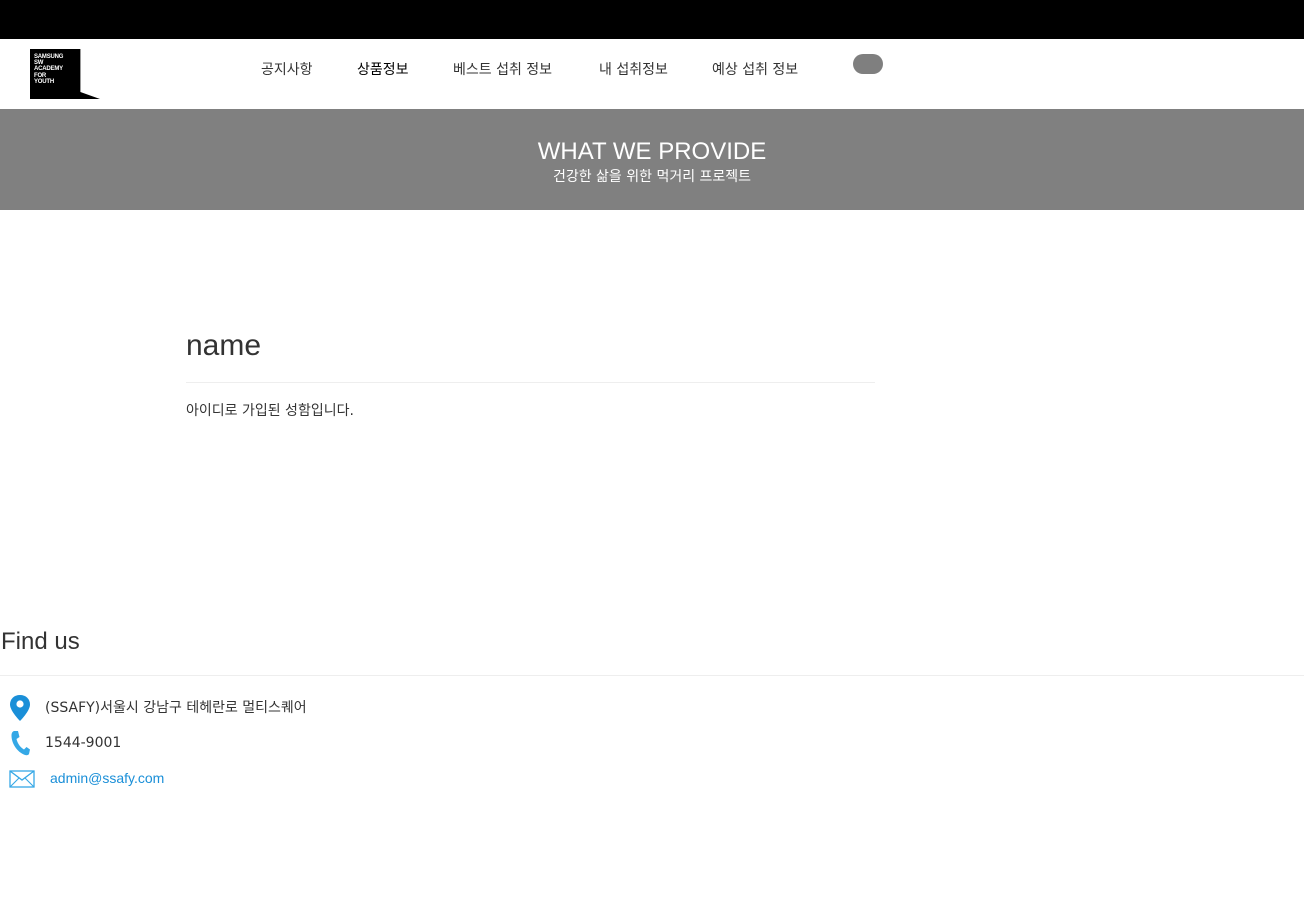 This screenshot has height=918, width=1304. Describe the element at coordinates (502, 69) in the screenshot. I see `nav-item-best-intake: 베스트 섭취 정보` at that location.